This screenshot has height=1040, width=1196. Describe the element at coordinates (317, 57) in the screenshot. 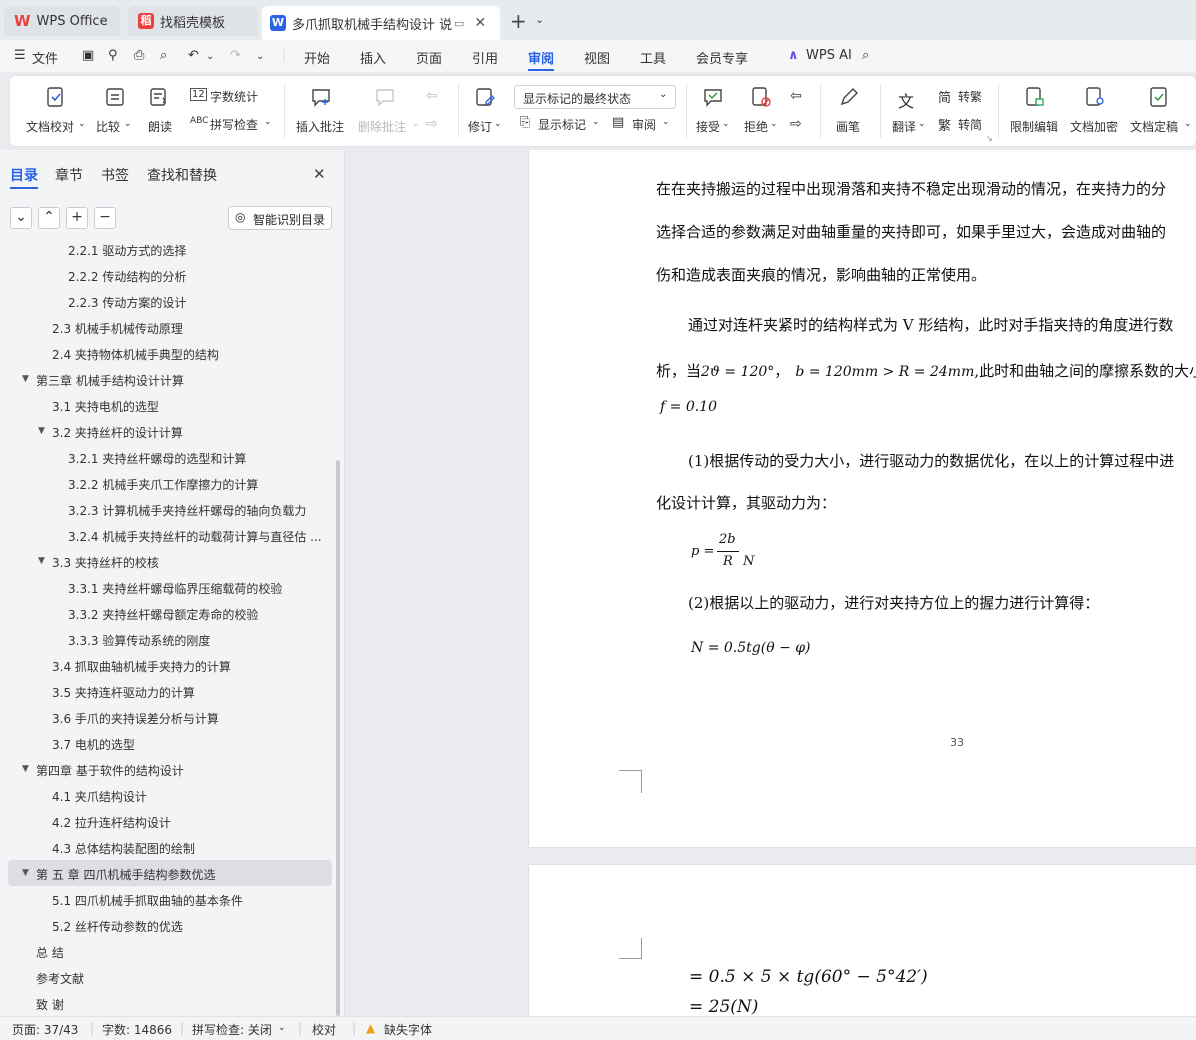

I see `menu-start: 开始` at that location.